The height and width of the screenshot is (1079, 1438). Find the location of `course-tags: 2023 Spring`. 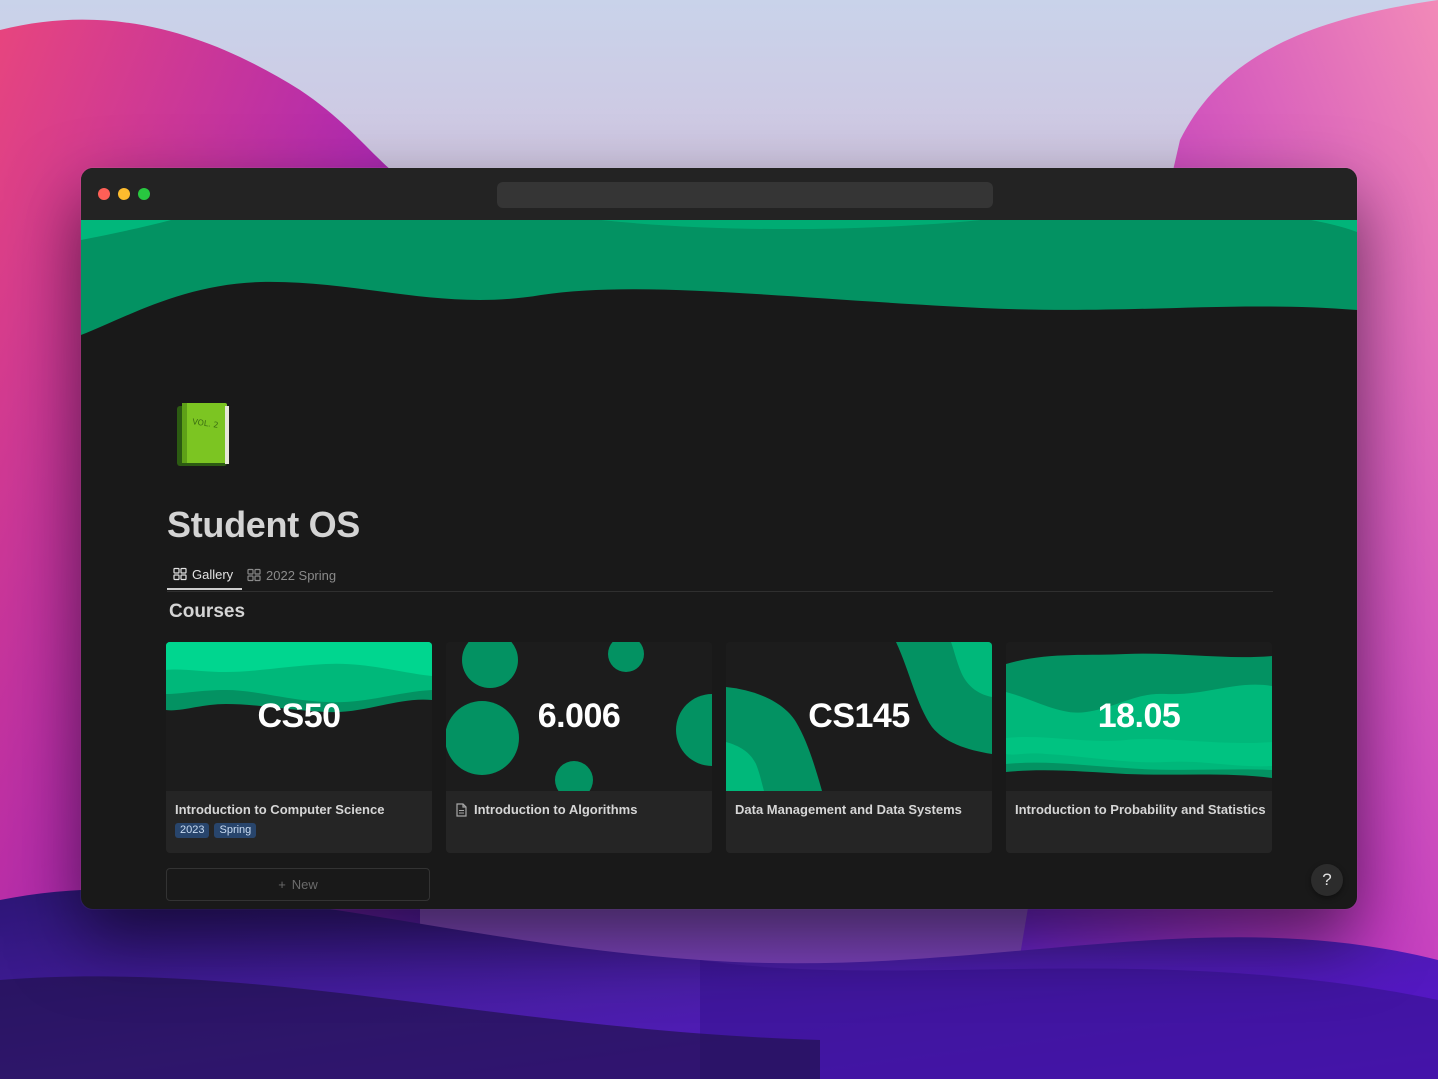

course-tags: 2023 Spring is located at coordinates (216, 830).